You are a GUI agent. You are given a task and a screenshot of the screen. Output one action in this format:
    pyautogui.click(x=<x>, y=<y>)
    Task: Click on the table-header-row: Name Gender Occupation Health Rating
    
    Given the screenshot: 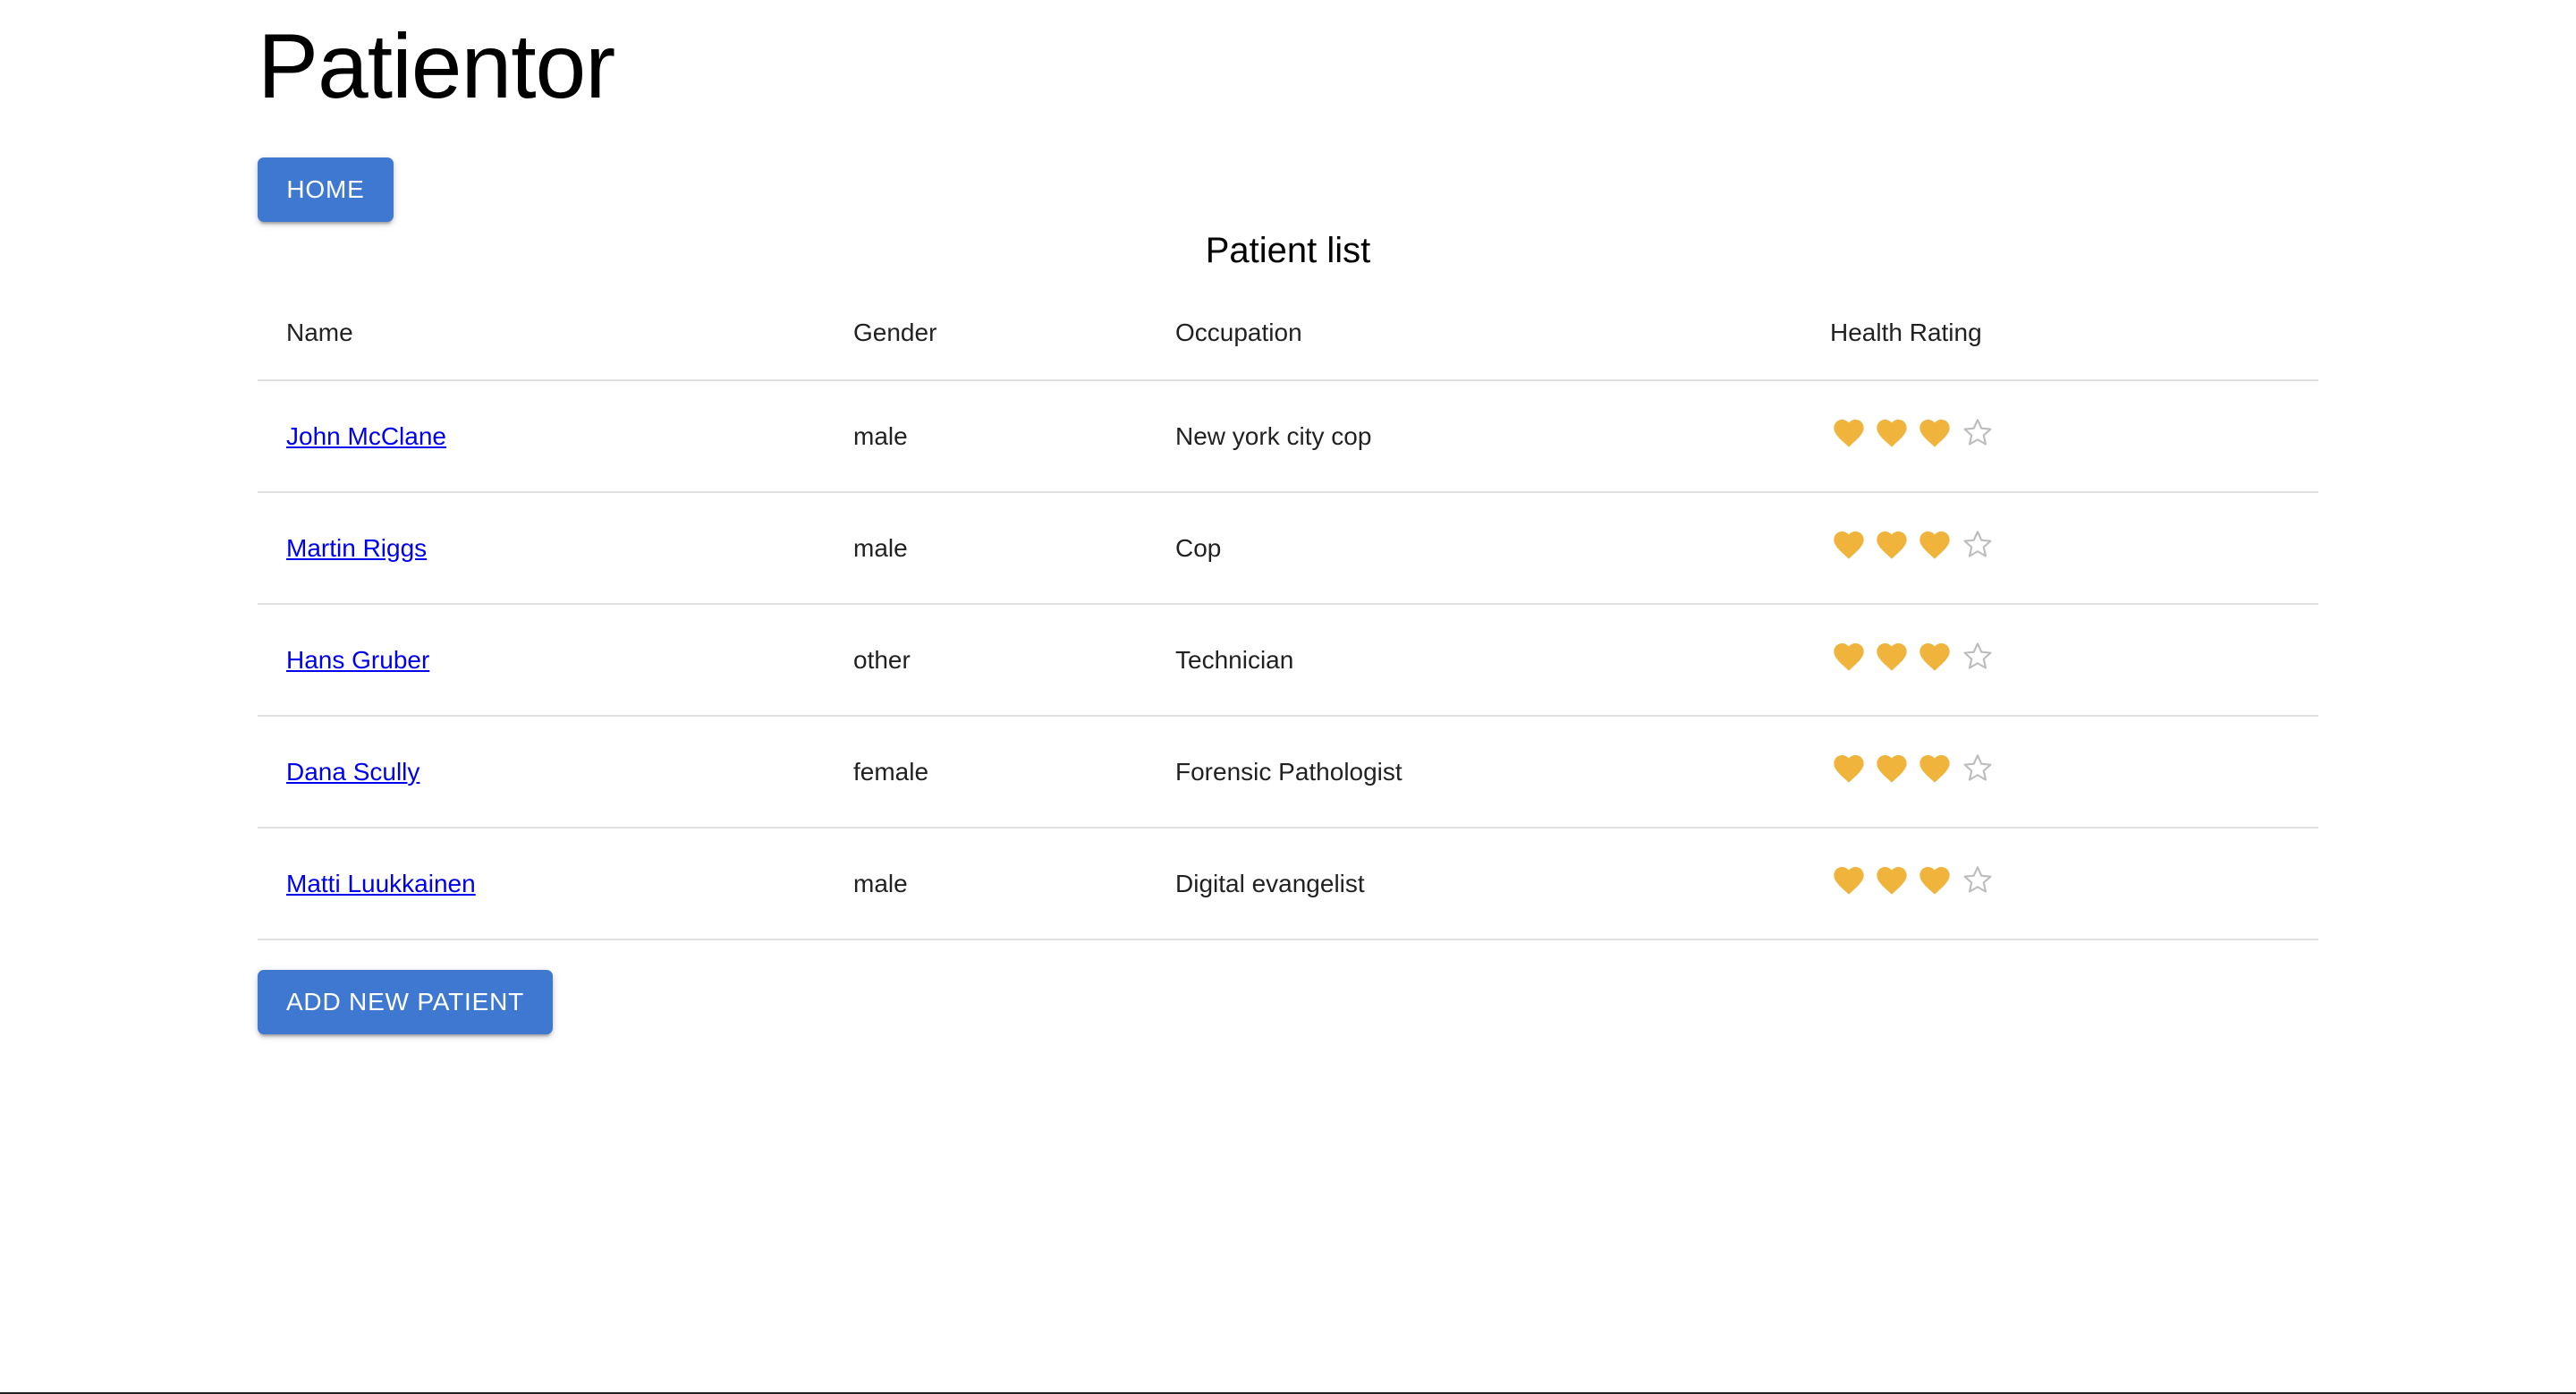 What is the action you would take?
    pyautogui.click(x=1288, y=333)
    